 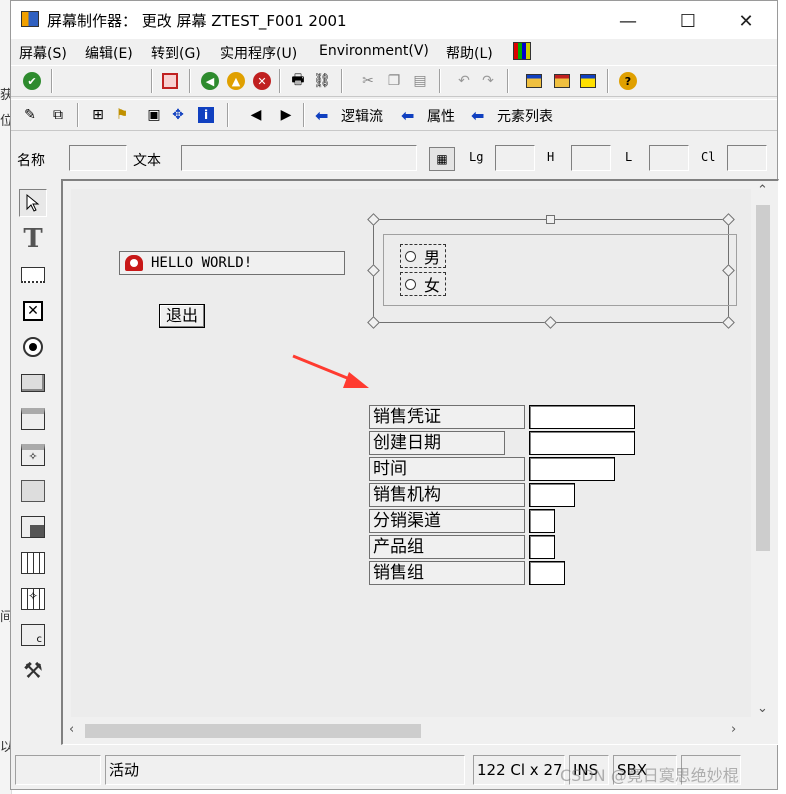 I want to click on vertical-scrollbar: ⌃ ⌄, so click(x=763, y=454).